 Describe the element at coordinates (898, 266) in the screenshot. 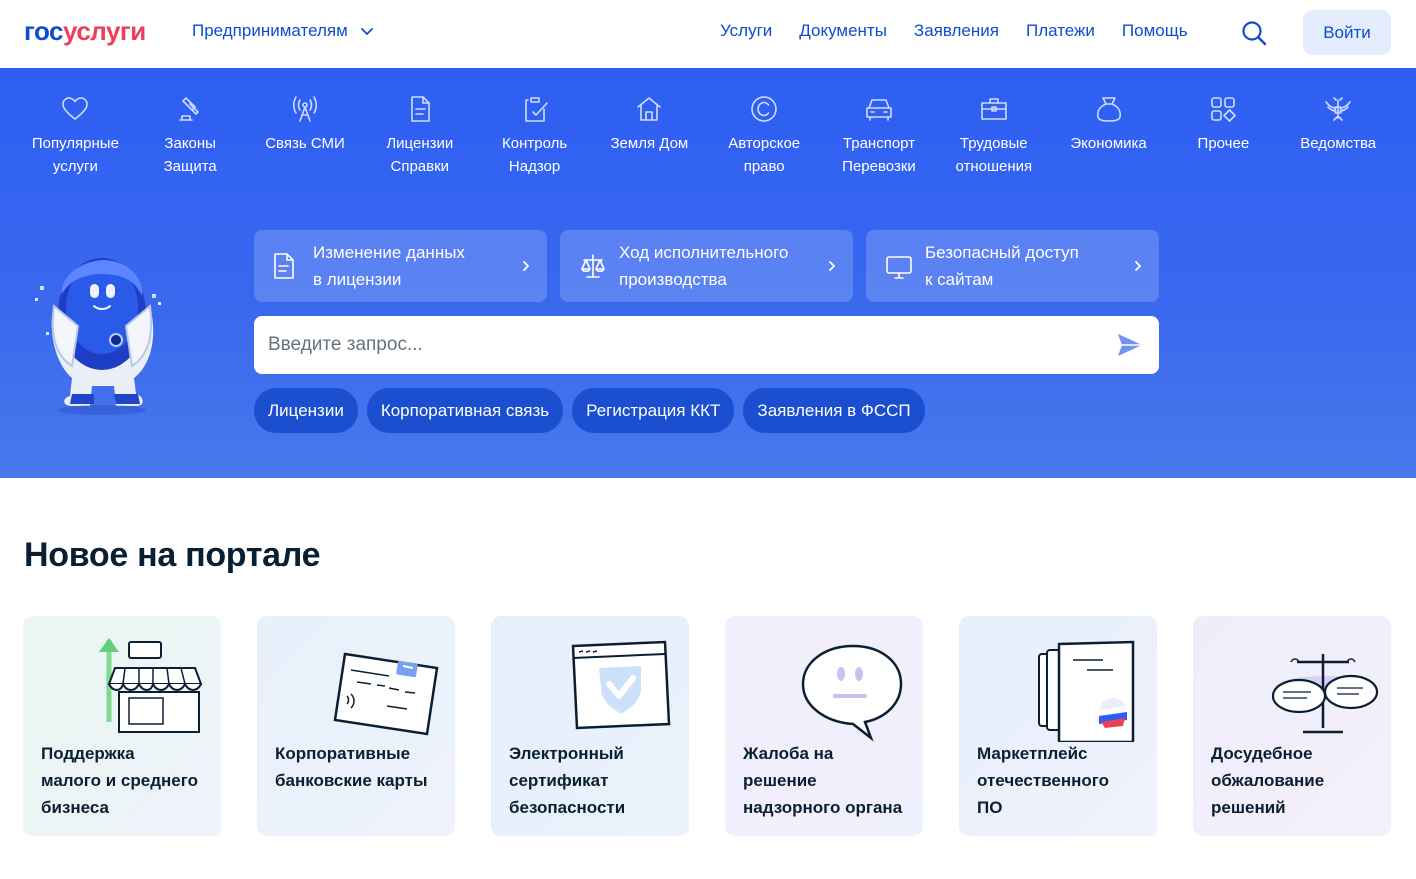

I see `monitor-icon` at that location.